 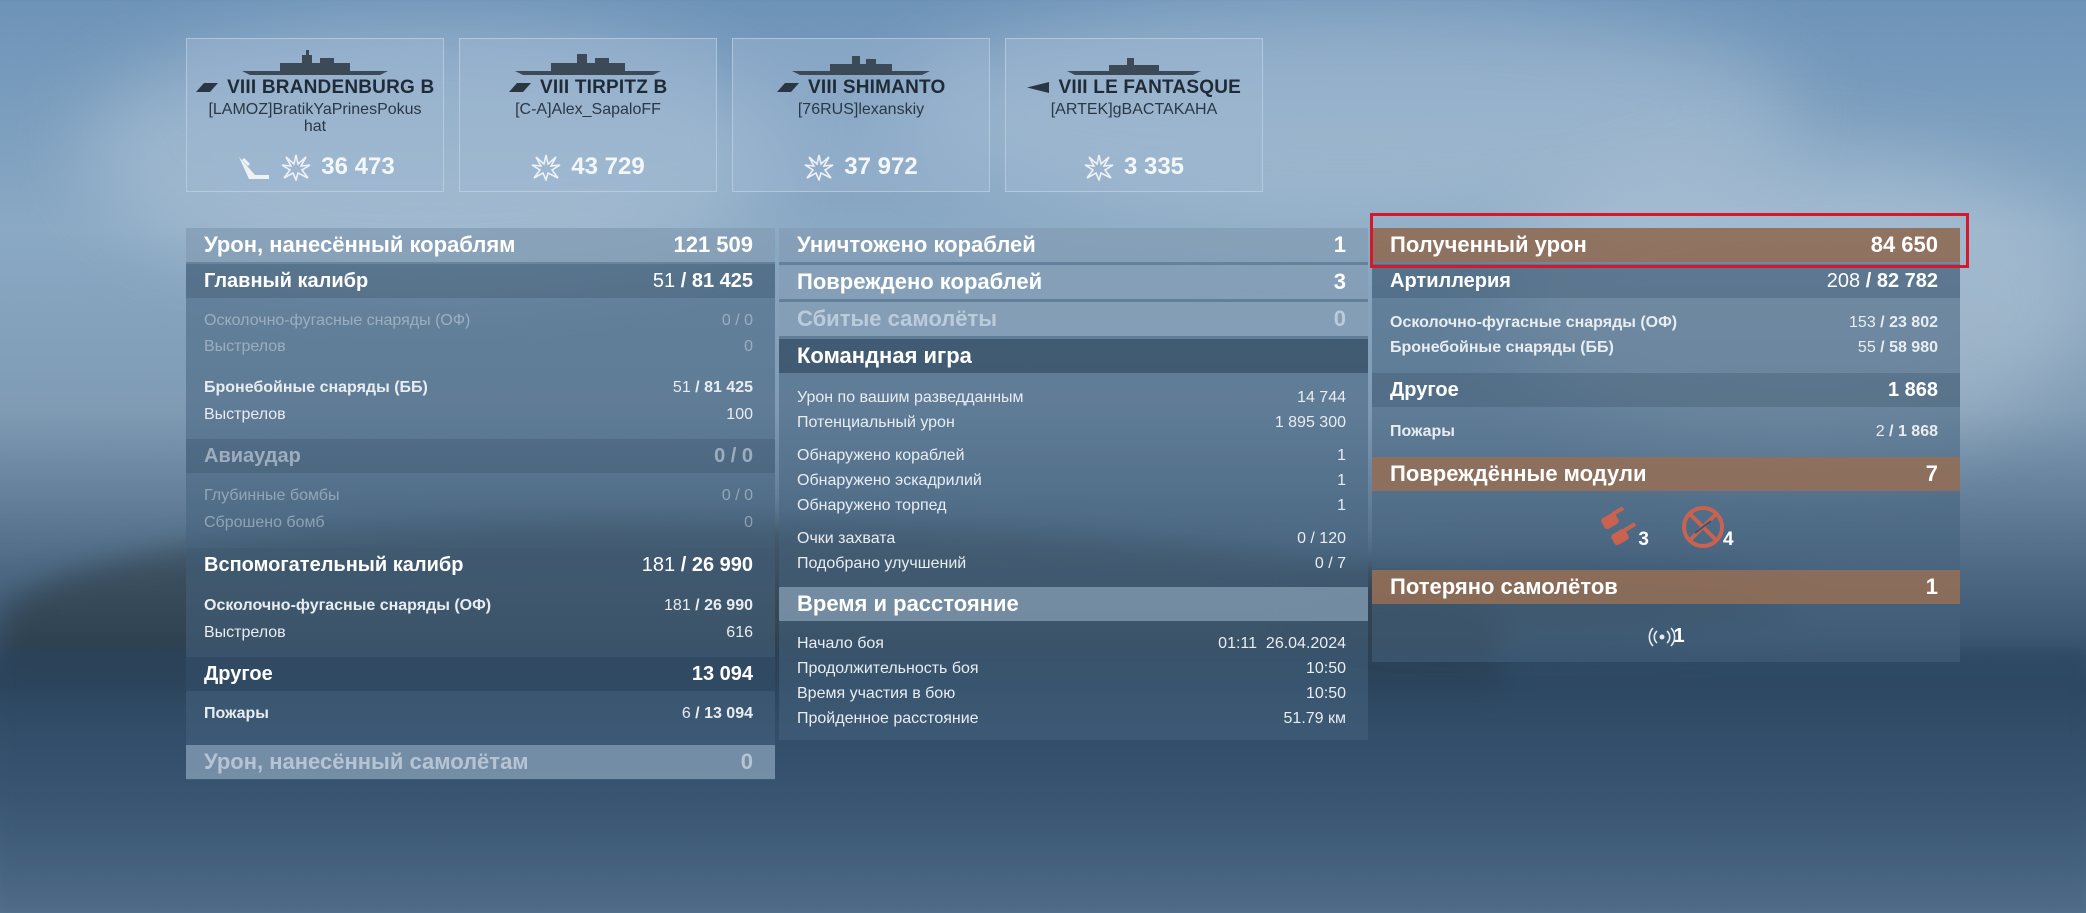 What do you see at coordinates (621, 87) in the screenshot?
I see `ship-title: TIRPITZ B` at bounding box center [621, 87].